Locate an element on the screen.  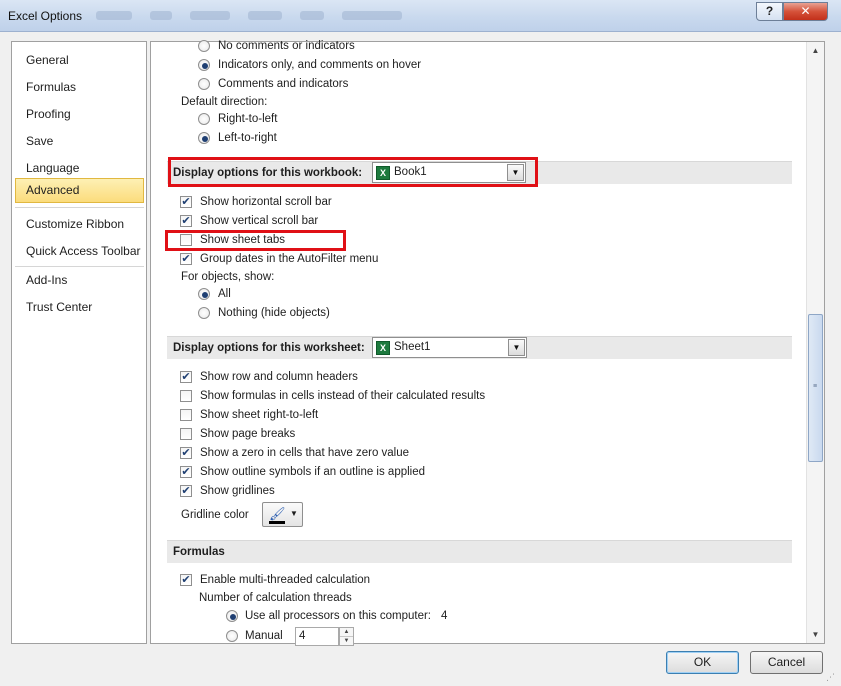
radio-manual-threads is located at coordinates (232, 636).